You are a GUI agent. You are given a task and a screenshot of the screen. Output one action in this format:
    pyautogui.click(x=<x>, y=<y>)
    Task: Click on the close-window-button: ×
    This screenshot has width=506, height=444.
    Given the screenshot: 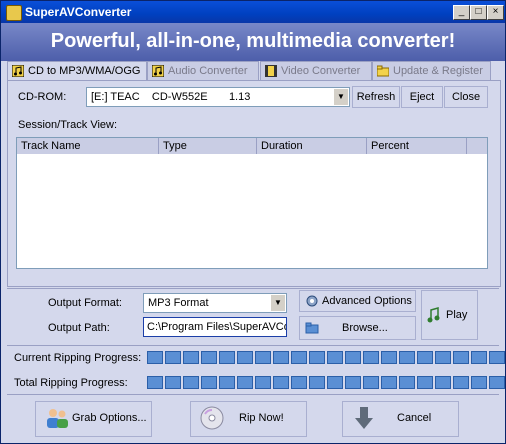 What is the action you would take?
    pyautogui.click(x=495, y=12)
    